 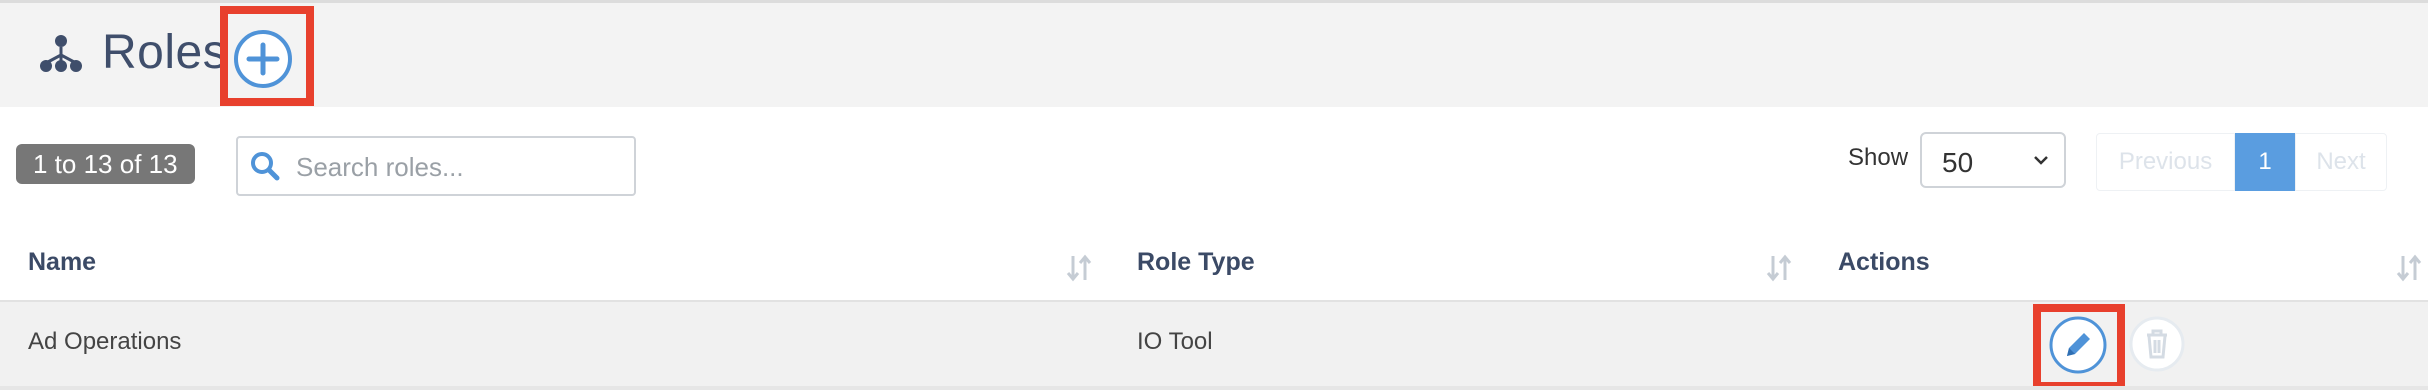 What do you see at coordinates (1214, 388) in the screenshot?
I see `bottom-divider` at bounding box center [1214, 388].